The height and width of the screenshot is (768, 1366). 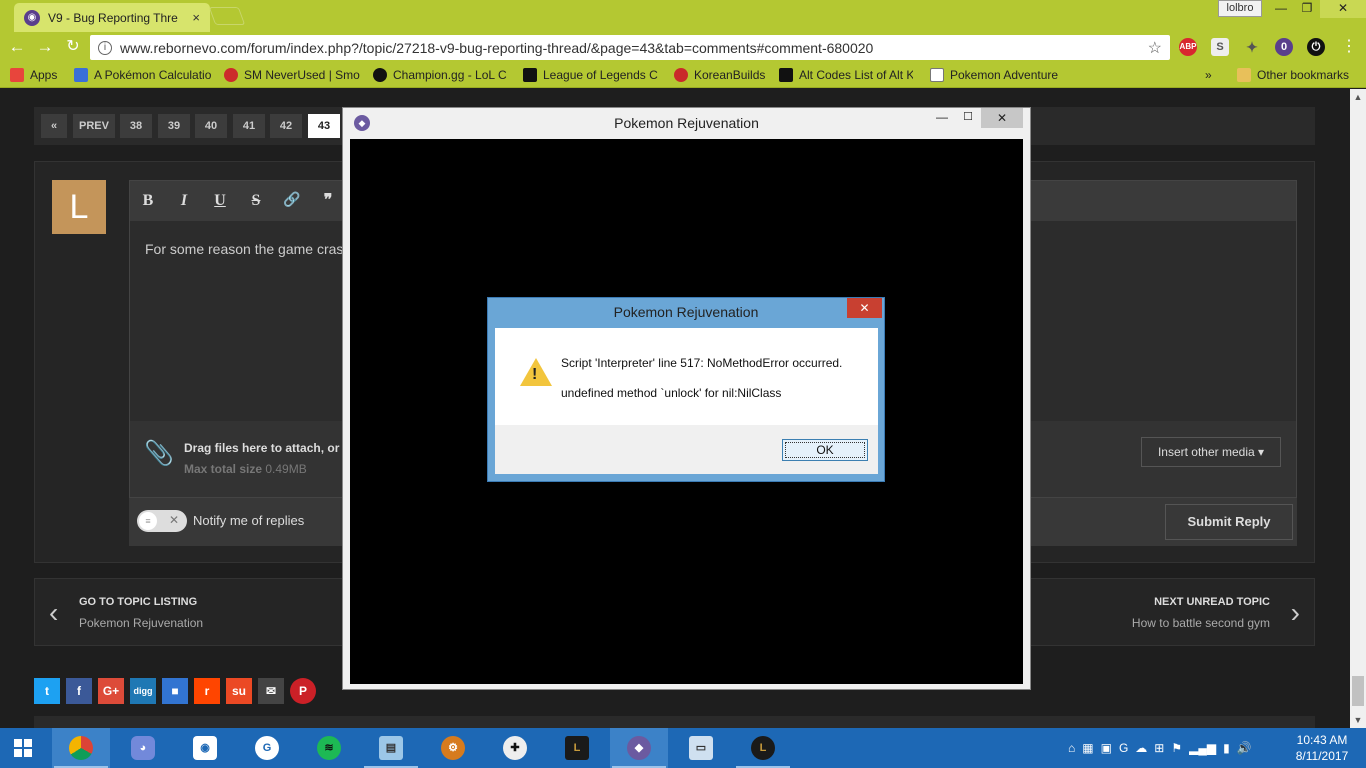 What do you see at coordinates (267, 748) in the screenshot?
I see `taskbar-app-g: G` at bounding box center [267, 748].